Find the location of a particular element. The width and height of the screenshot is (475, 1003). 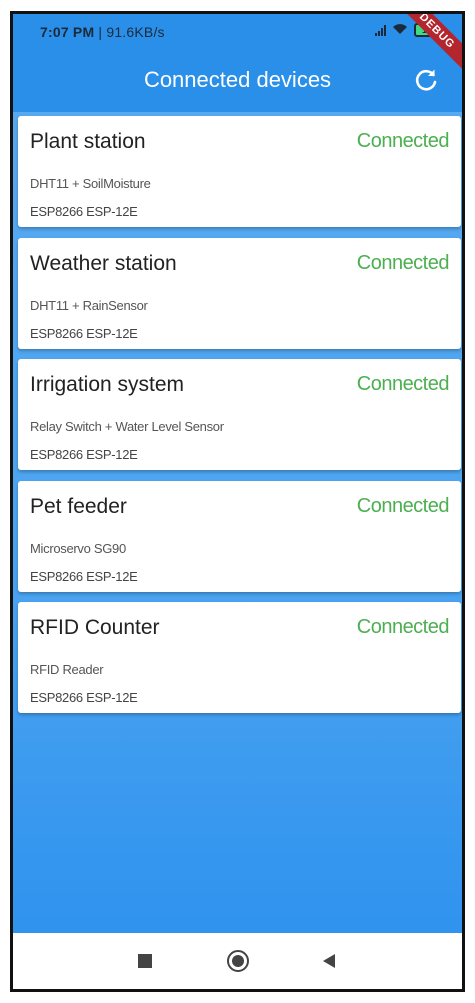

circle-icon is located at coordinates (238, 961).